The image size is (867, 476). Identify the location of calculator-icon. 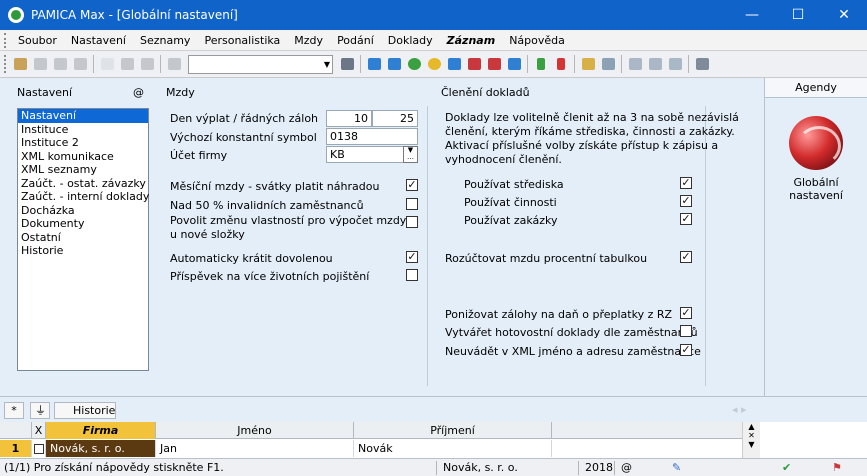
(608, 64).